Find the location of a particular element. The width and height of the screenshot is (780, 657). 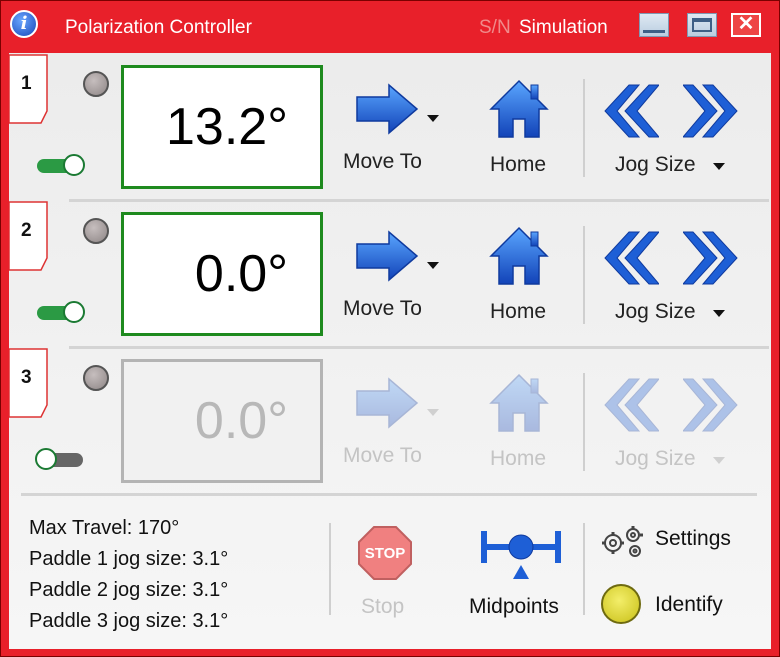

identify-label: Identify is located at coordinates (689, 605).